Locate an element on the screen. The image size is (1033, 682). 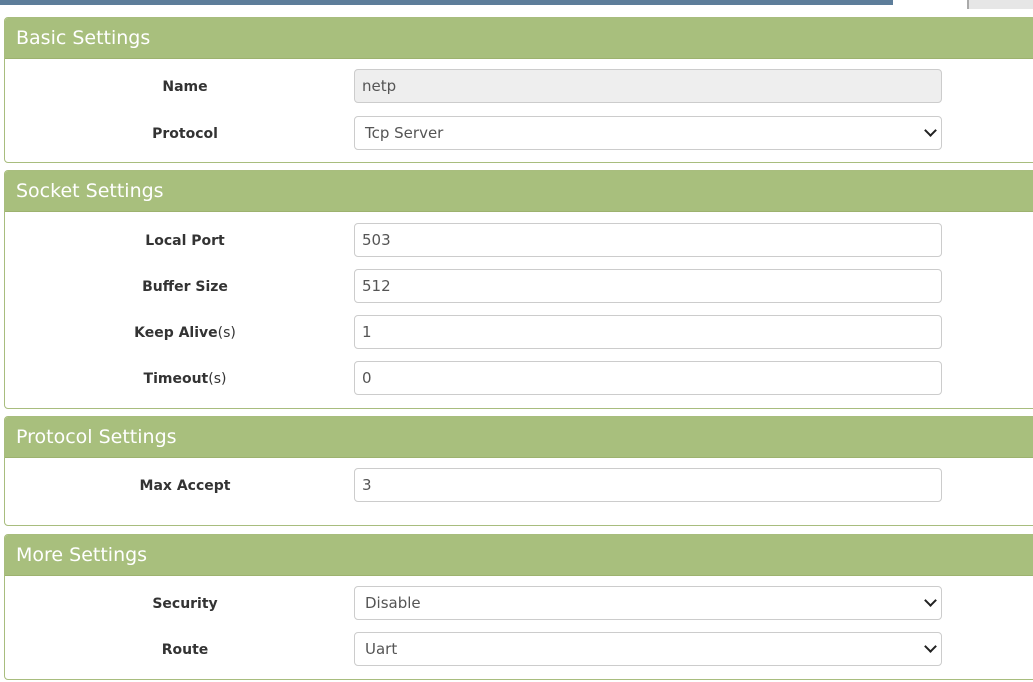
keep-alive-row: Keep Alive(s) 1 is located at coordinates (519, 333).